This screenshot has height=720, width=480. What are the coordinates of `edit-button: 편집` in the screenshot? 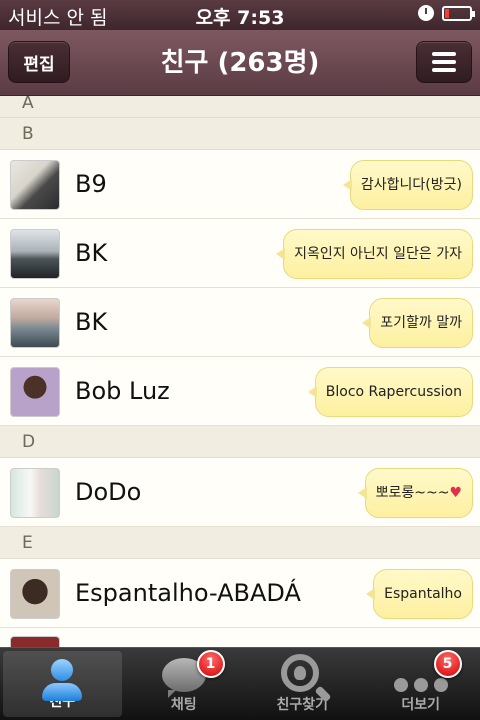 It's located at (39, 62).